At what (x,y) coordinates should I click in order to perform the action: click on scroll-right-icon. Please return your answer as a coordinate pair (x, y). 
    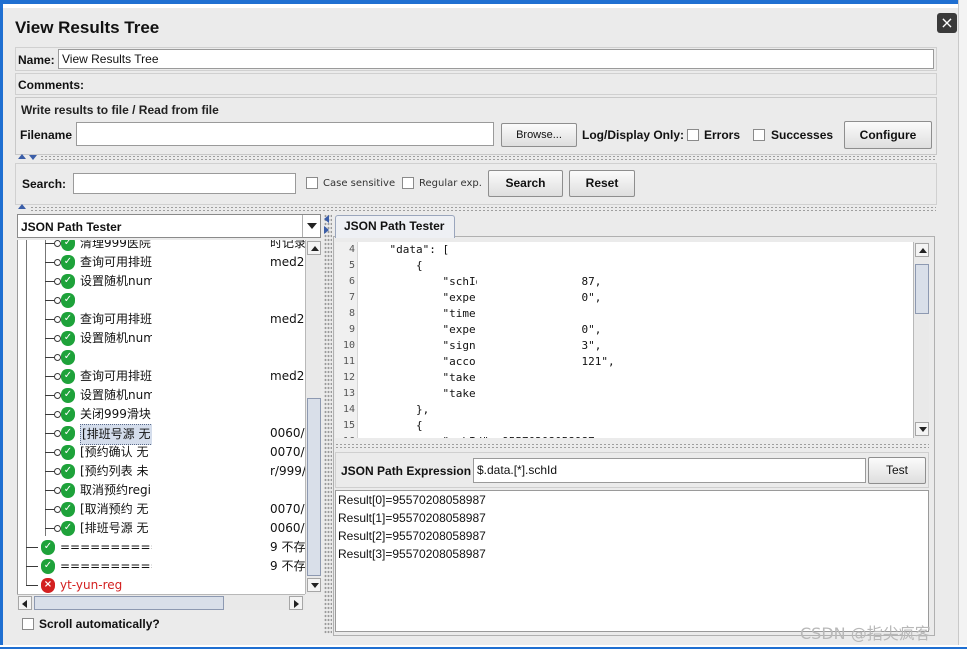
    Looking at the image, I should click on (296, 603).